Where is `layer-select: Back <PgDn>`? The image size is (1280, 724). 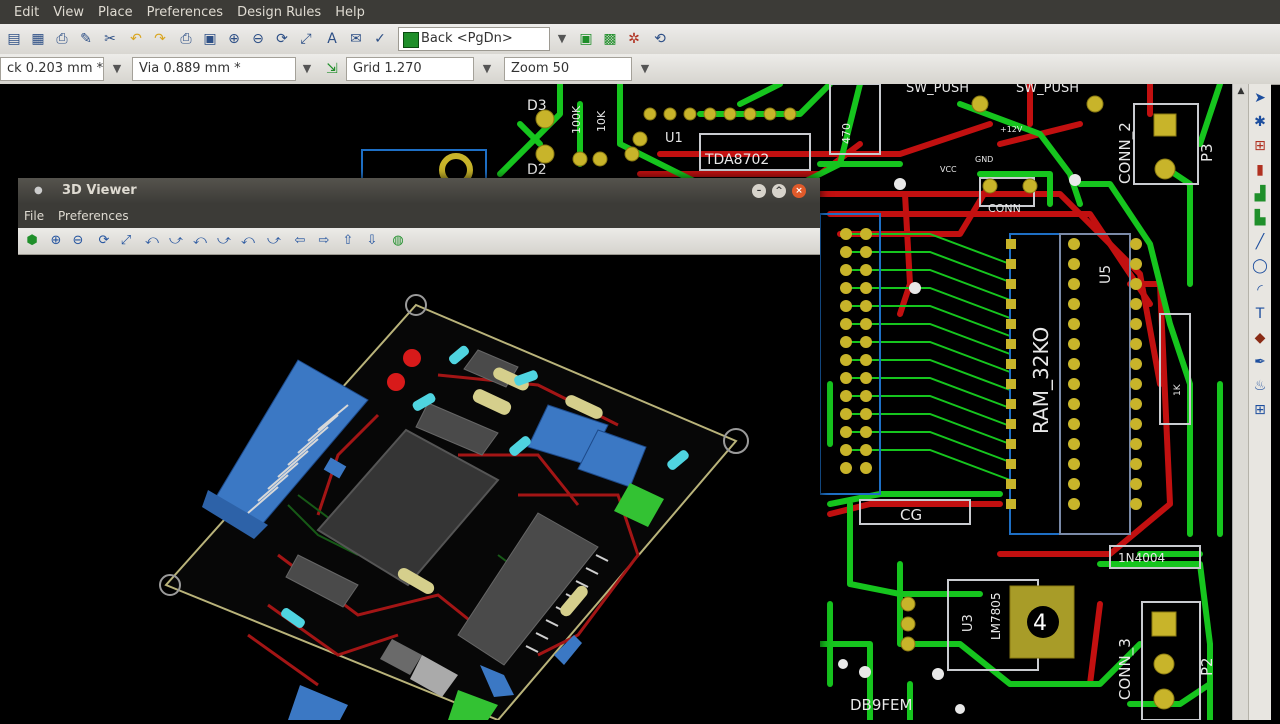 layer-select: Back <PgDn> is located at coordinates (474, 39).